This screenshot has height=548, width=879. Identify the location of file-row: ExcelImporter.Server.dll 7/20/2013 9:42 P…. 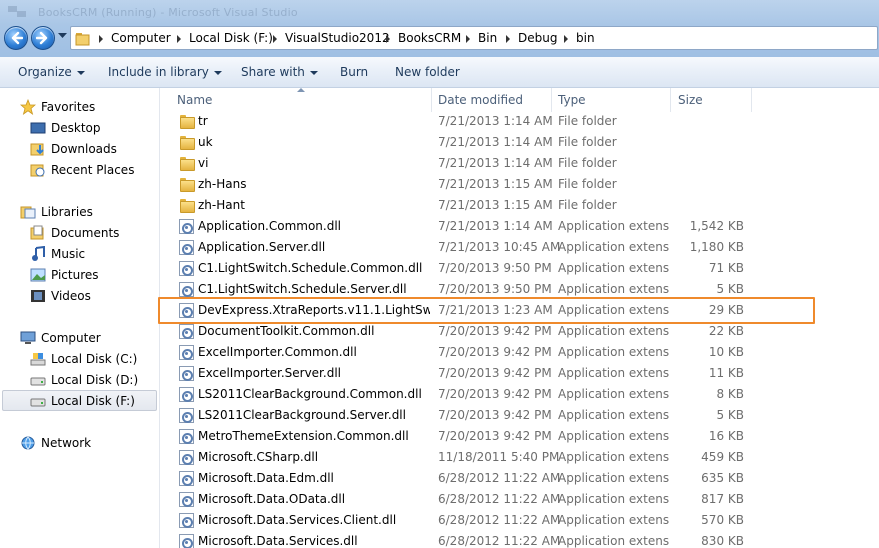
(520, 373).